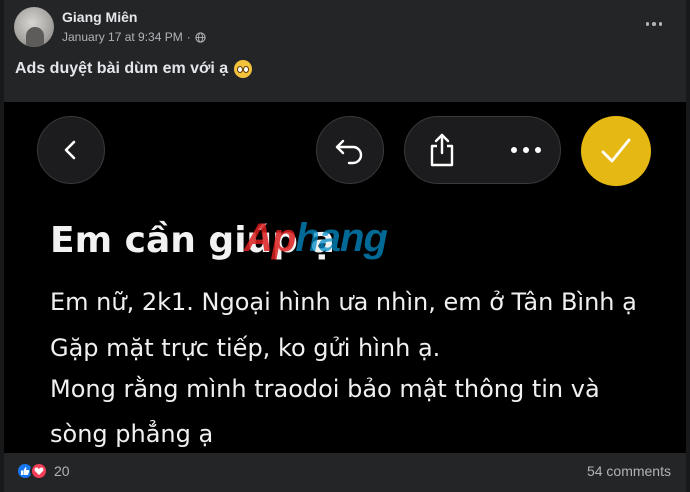  Describe the element at coordinates (629, 471) in the screenshot. I see `comments-count-link: 54 comments` at that location.